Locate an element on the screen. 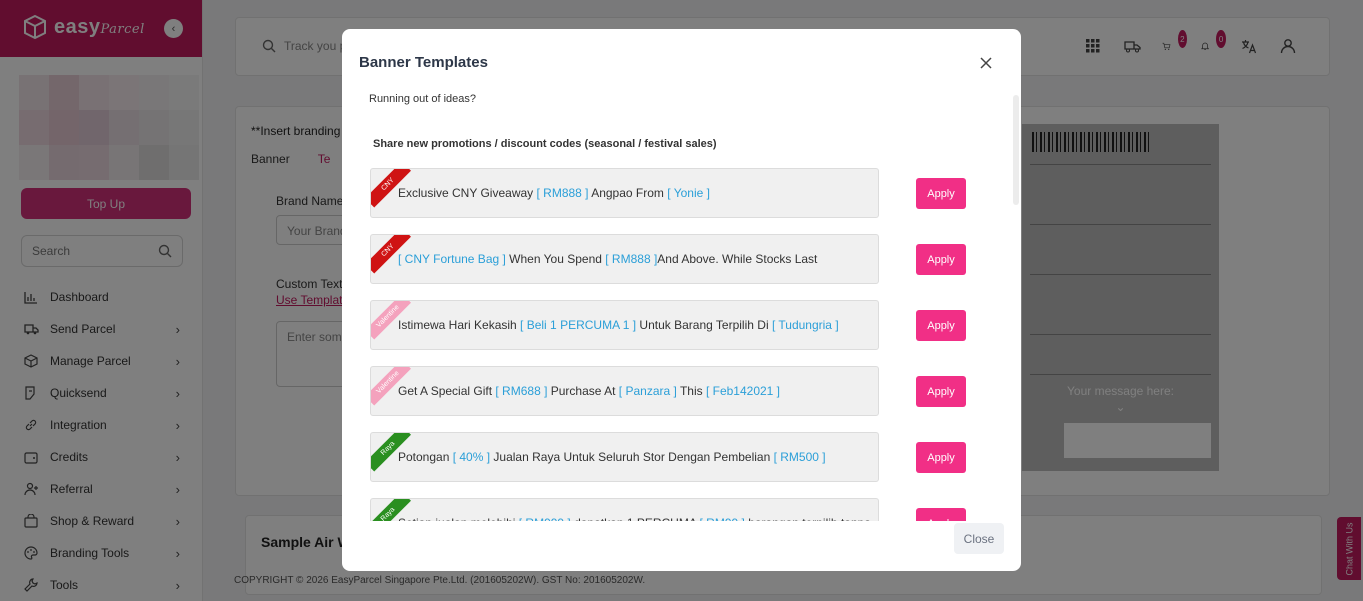  template-segment: Exclusive CNY Giveaway is located at coordinates (467, 193).